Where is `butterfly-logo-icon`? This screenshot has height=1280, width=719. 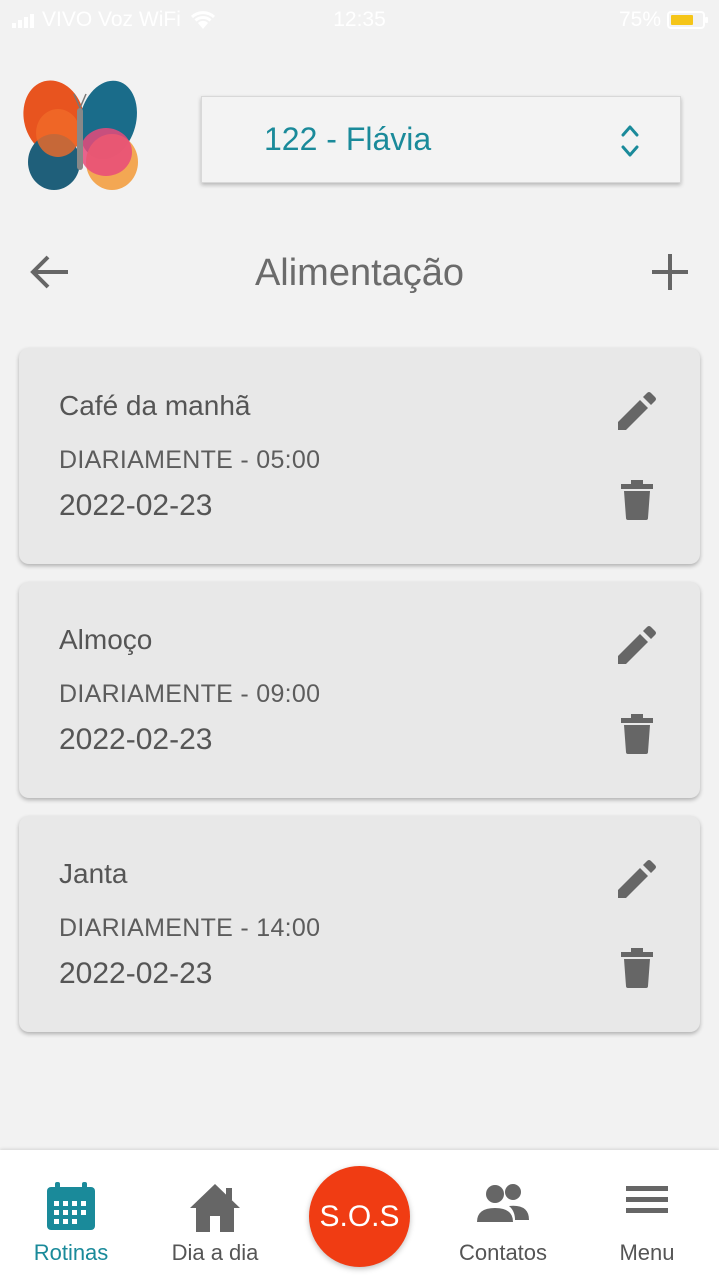
butterfly-logo-icon is located at coordinates (80, 135).